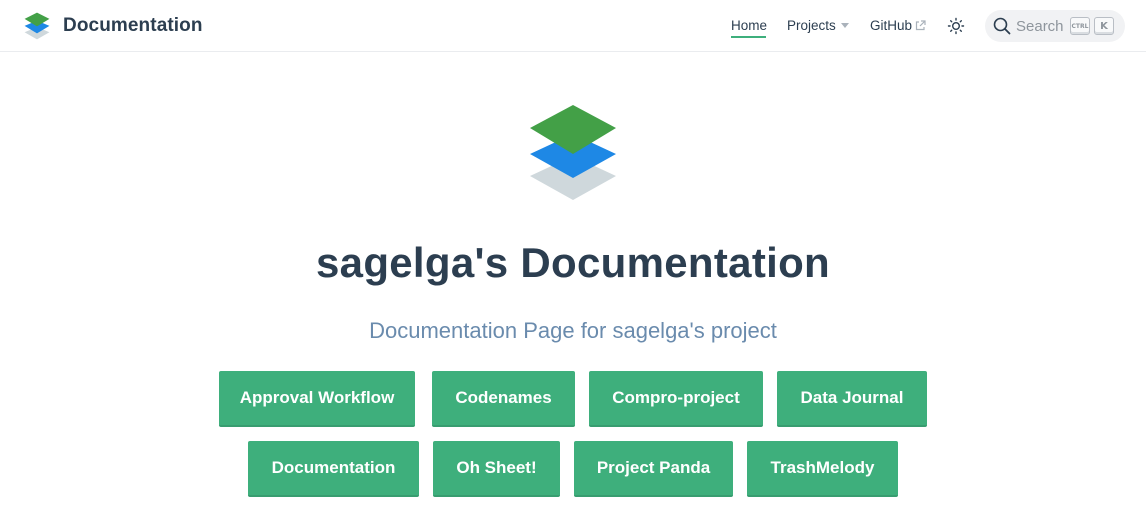  I want to click on shortcut-k-key: K, so click(1104, 26).